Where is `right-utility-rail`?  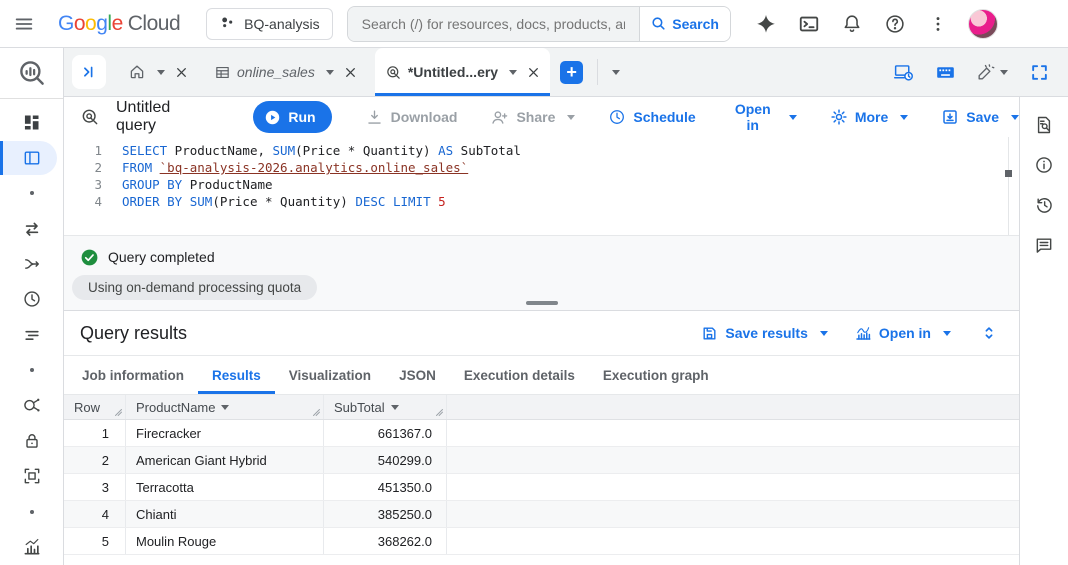
right-utility-rail is located at coordinates (1043, 331).